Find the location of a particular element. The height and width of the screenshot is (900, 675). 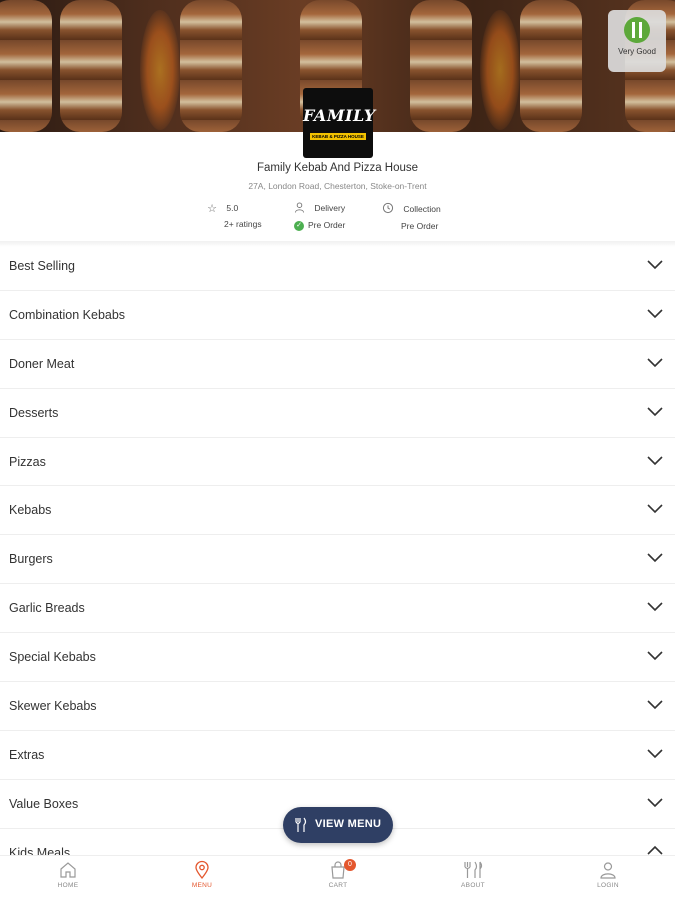

map-pin-icon is located at coordinates (202, 870).